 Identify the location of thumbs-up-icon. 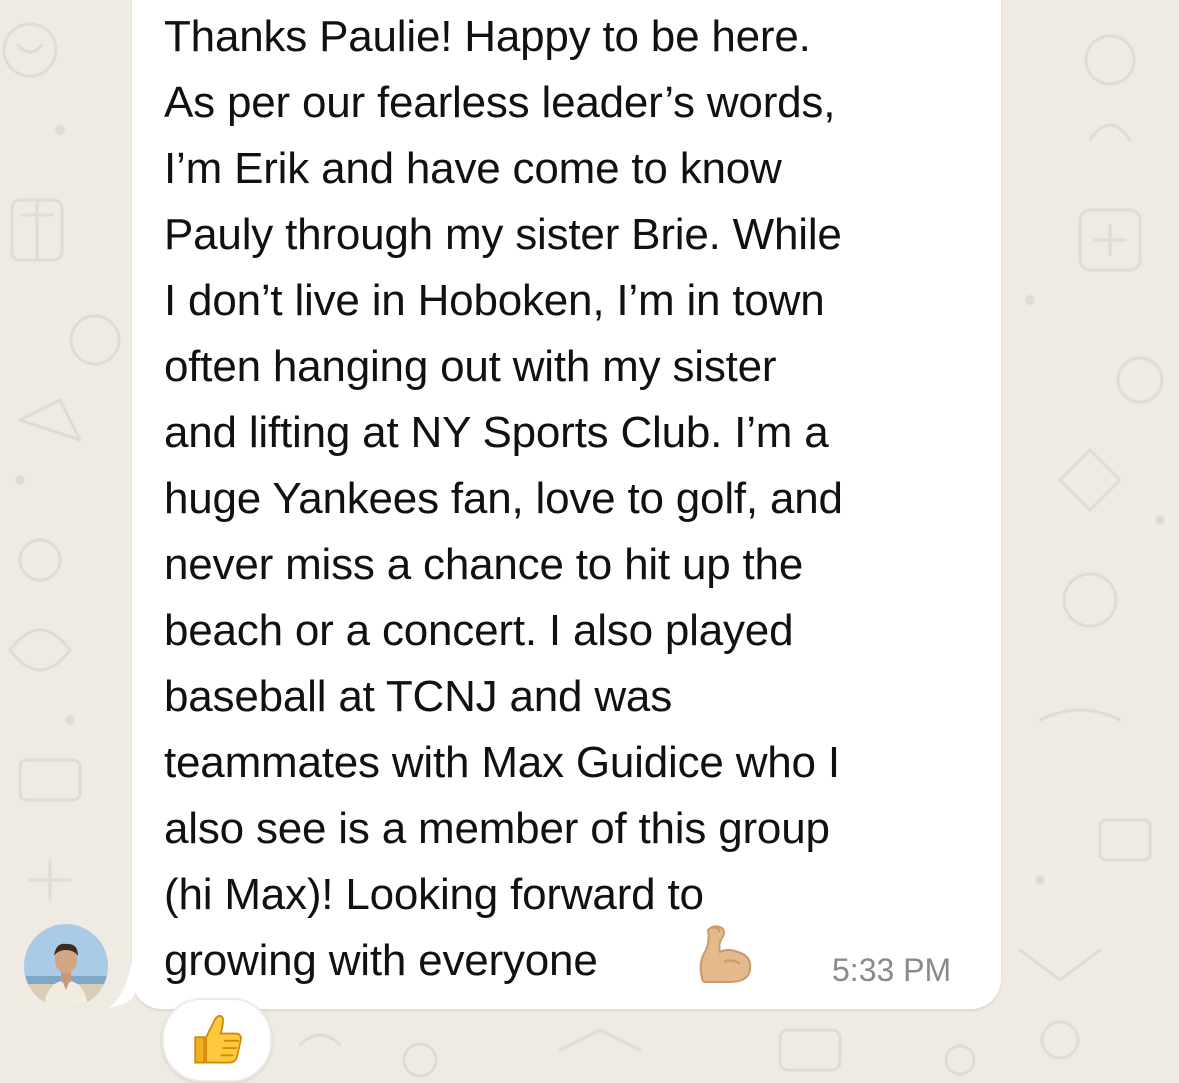
(218, 1039).